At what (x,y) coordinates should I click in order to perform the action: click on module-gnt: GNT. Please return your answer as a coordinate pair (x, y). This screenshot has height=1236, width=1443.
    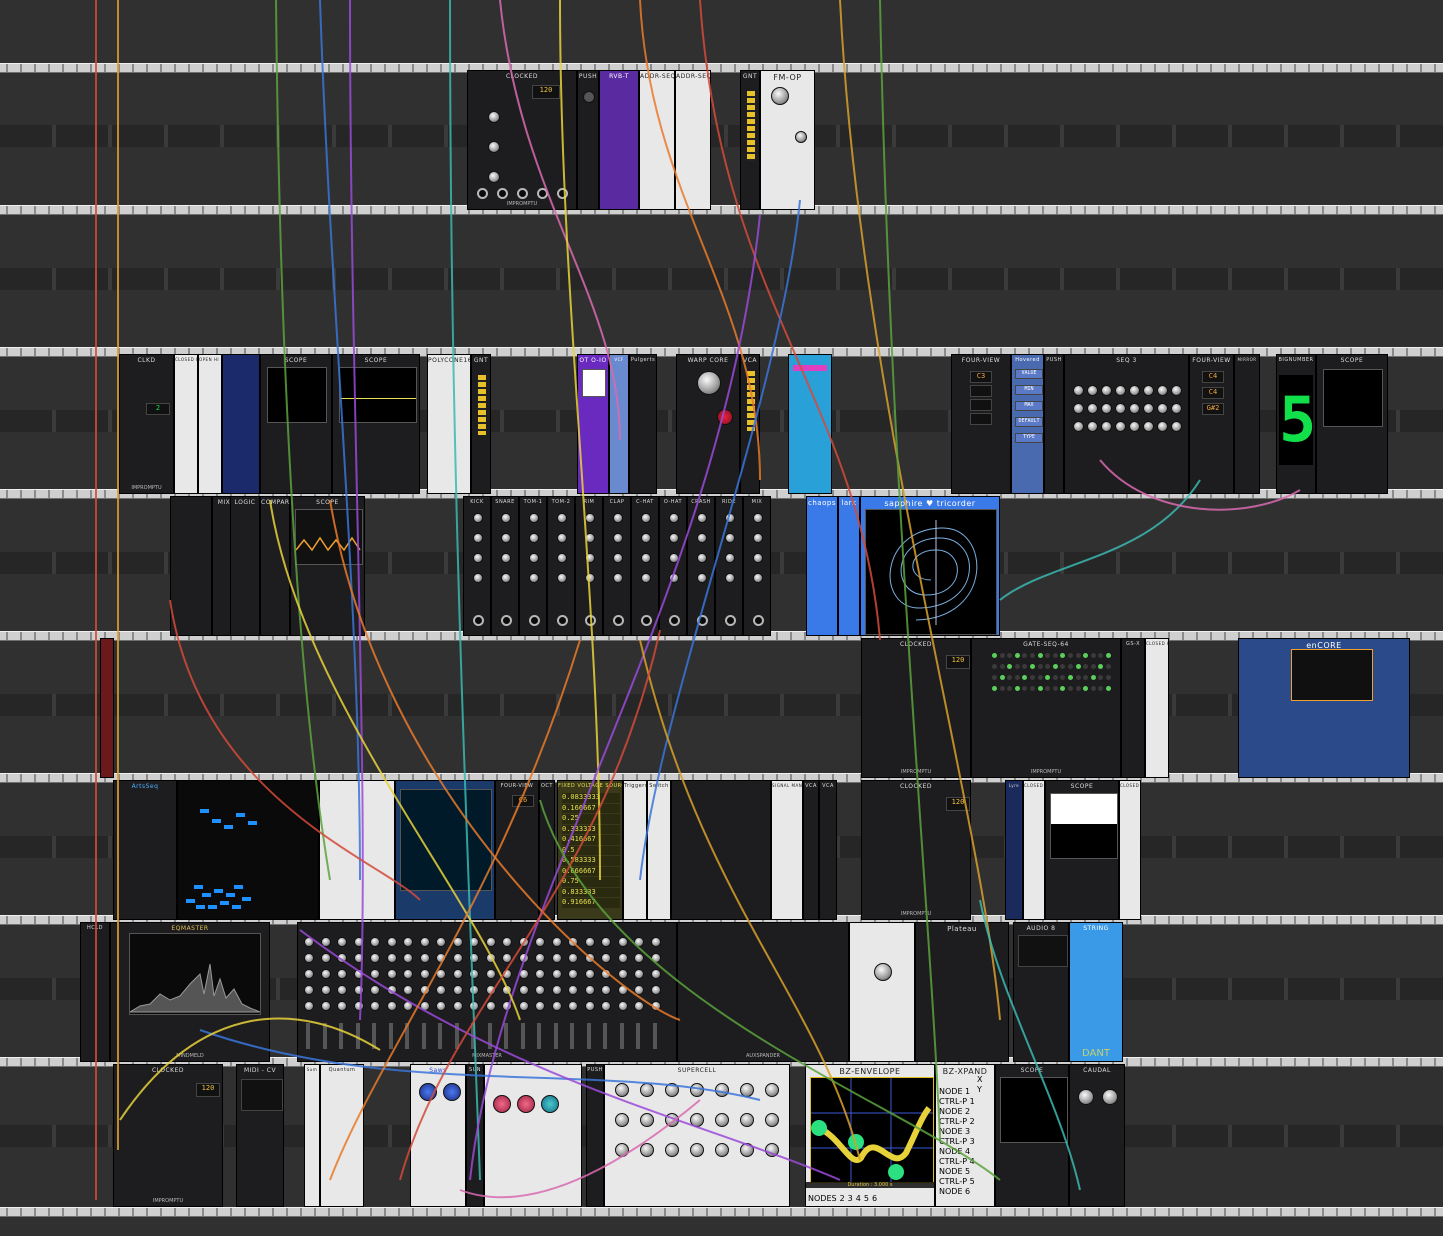
    Looking at the image, I should click on (481, 424).